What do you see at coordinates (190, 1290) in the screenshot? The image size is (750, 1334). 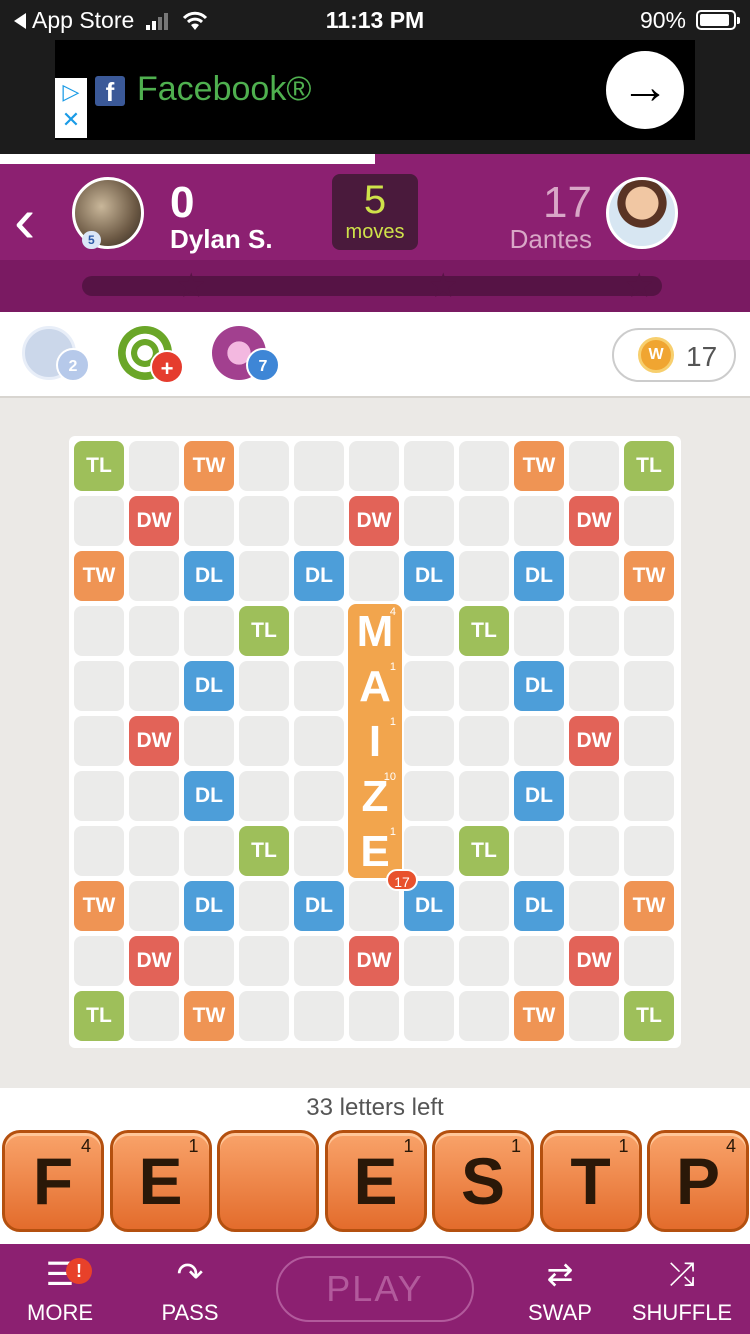 I see `pass-button: ↷ PASS` at bounding box center [190, 1290].